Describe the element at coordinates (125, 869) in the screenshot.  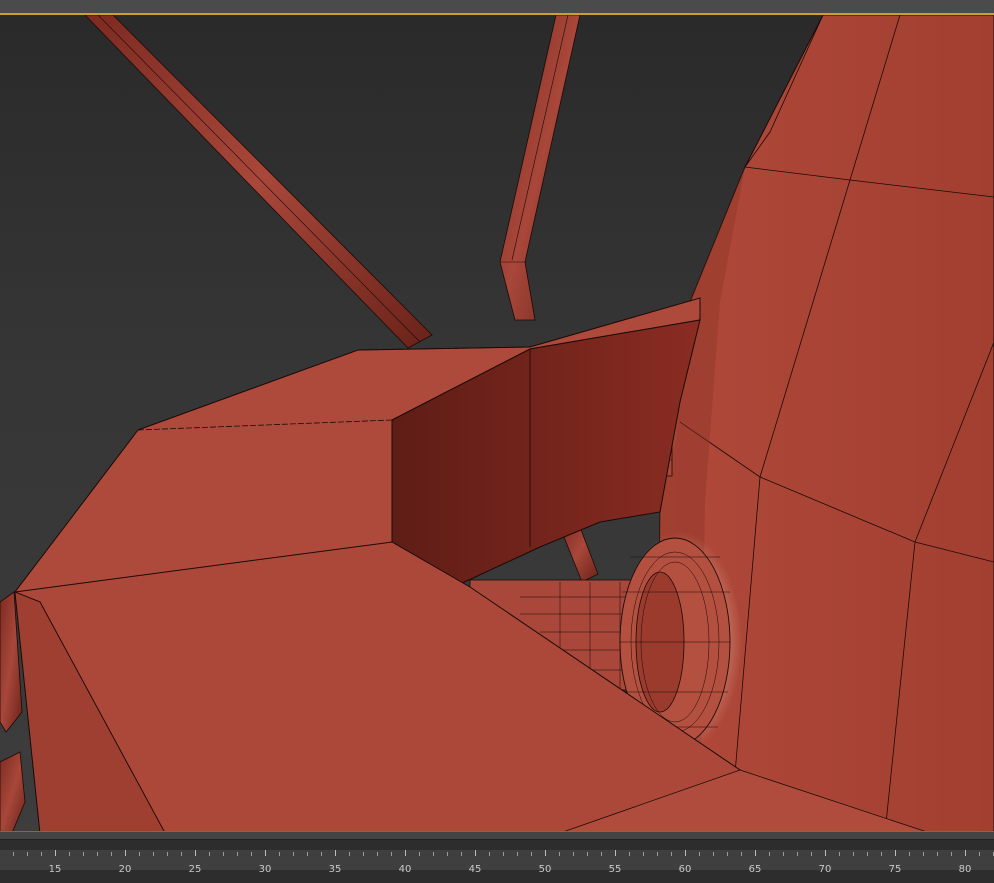
I see `timeline-frame-label: 20` at that location.